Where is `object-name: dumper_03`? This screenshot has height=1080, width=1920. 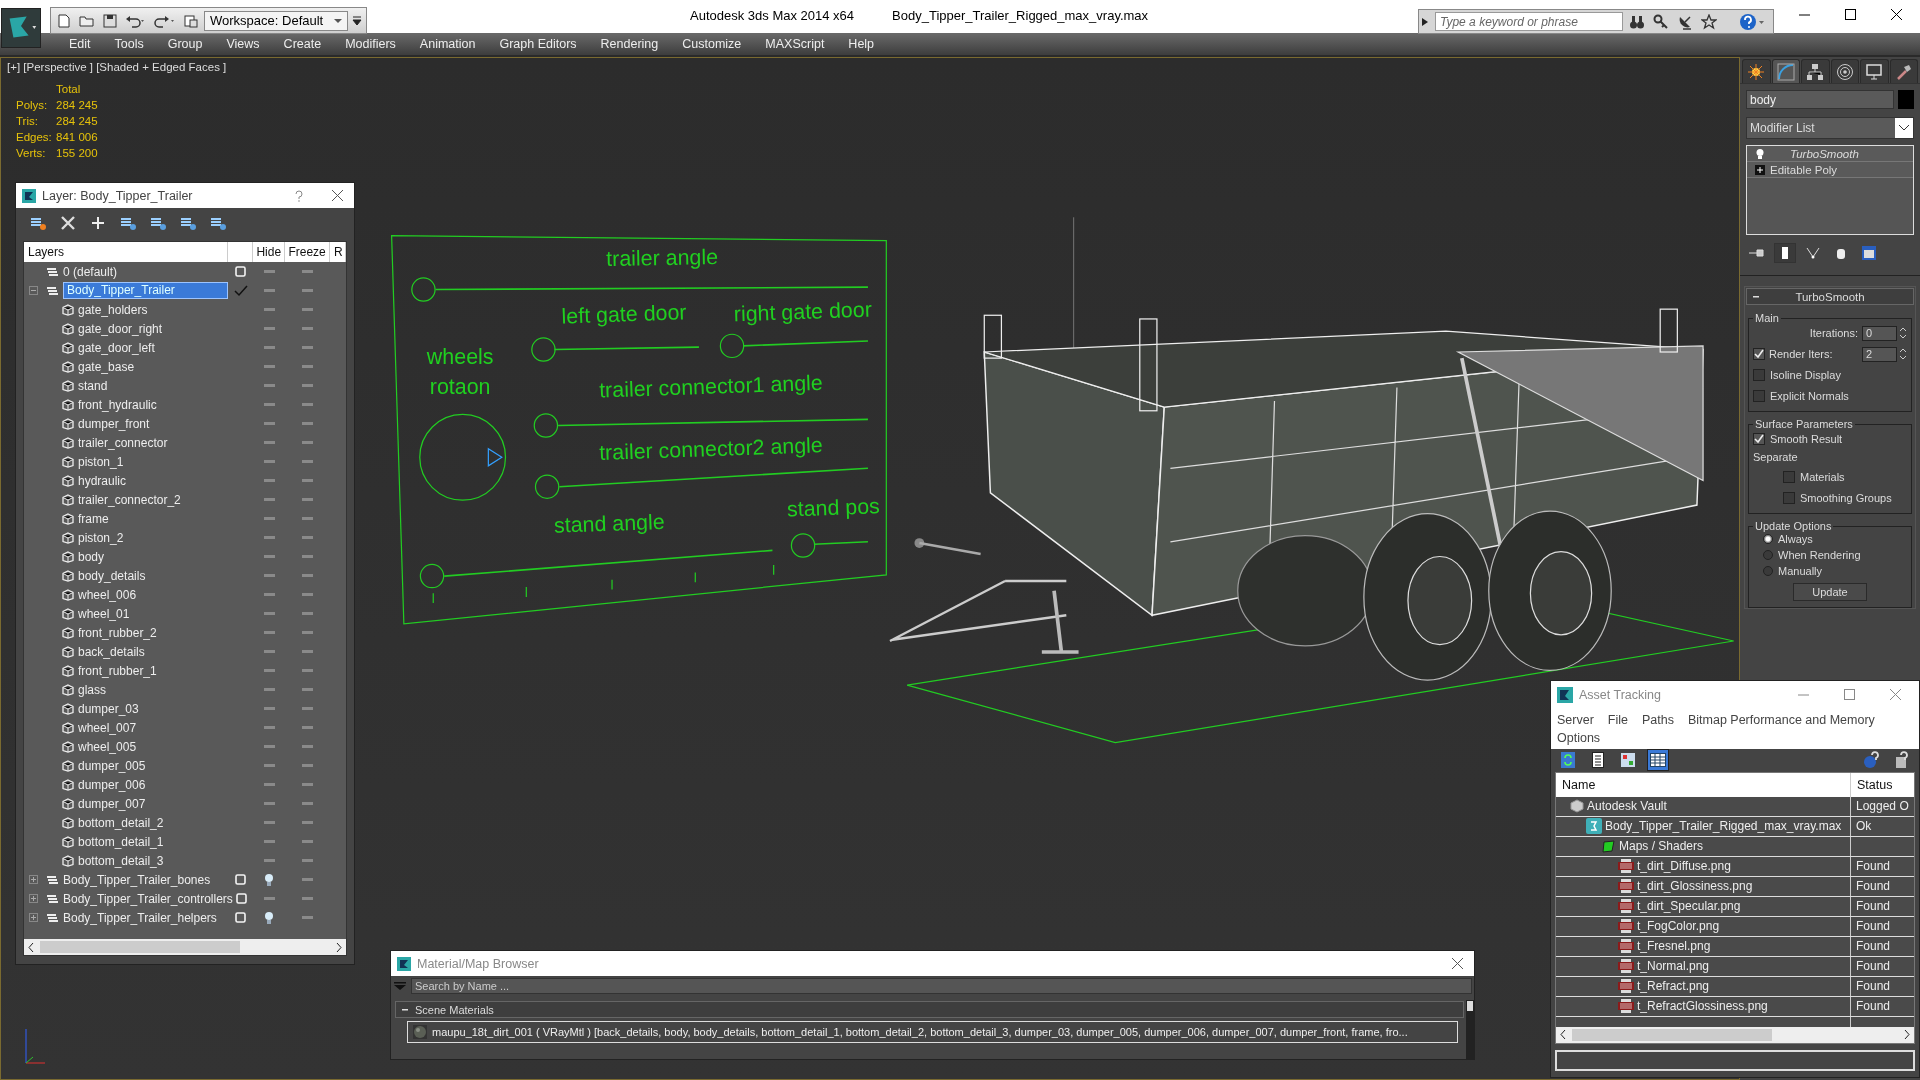 object-name: dumper_03 is located at coordinates (108, 708).